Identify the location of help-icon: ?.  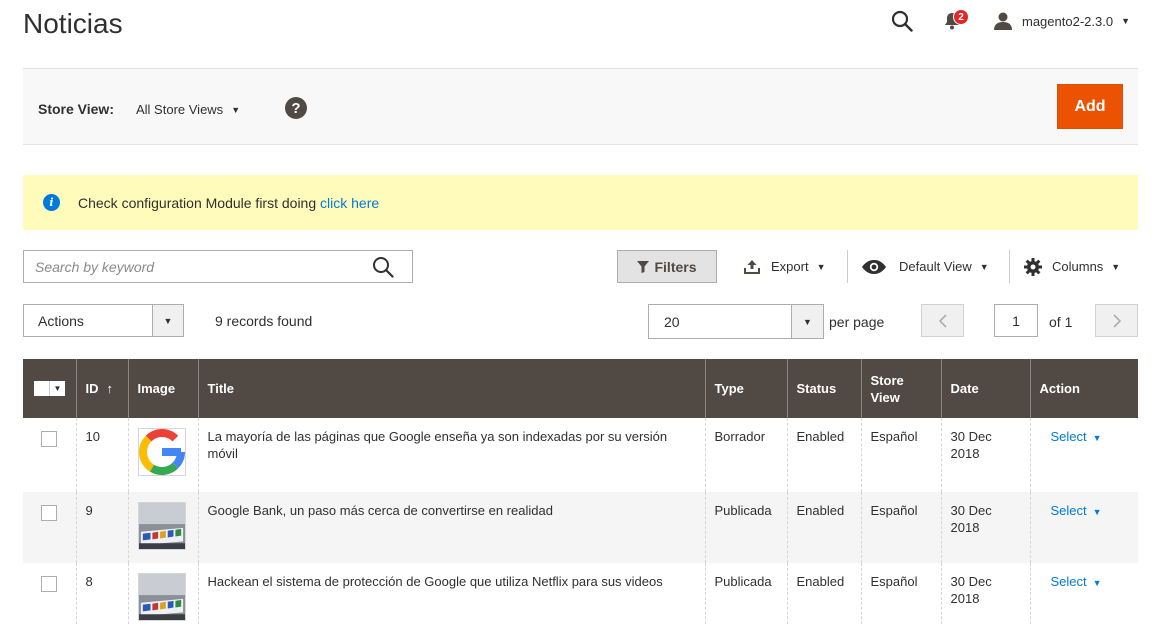
(296, 108).